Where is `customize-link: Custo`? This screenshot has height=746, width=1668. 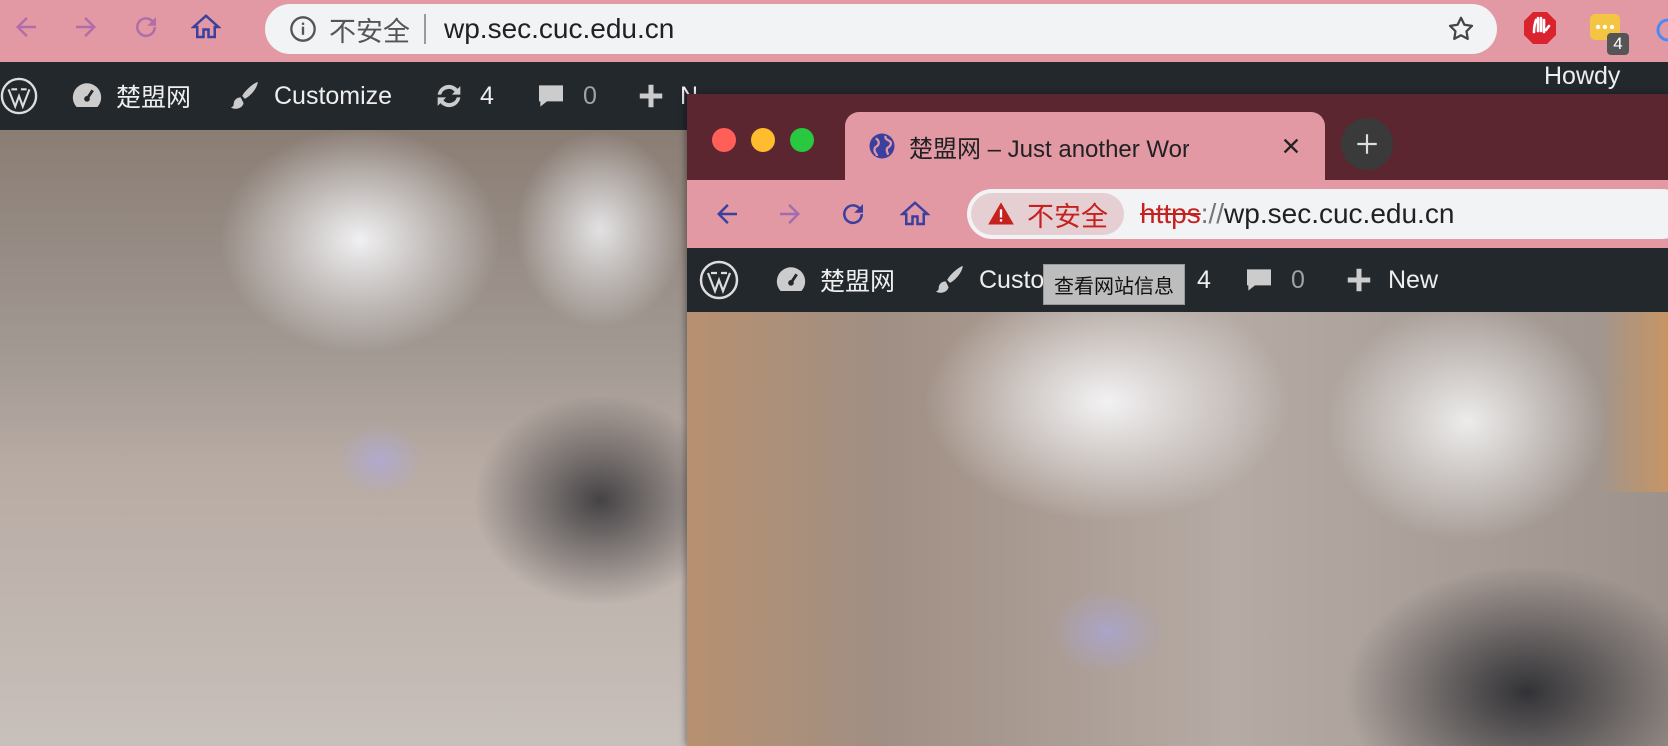 customize-link: Custo is located at coordinates (988, 280).